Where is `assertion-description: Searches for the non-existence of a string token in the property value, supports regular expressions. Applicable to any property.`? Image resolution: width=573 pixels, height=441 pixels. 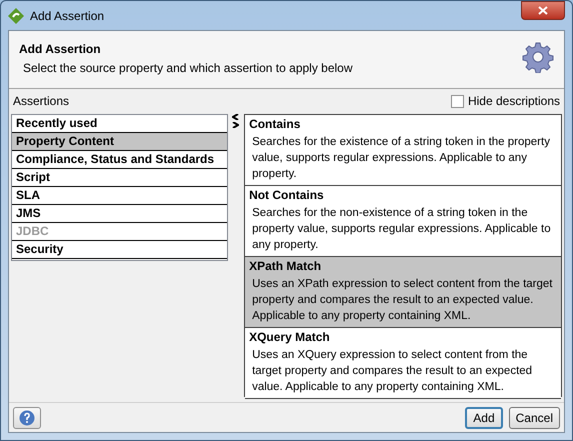 assertion-description: Searches for the non-existence of a string token in the property value, supports regular expressions. Applicable to any property. is located at coordinates (401, 229).